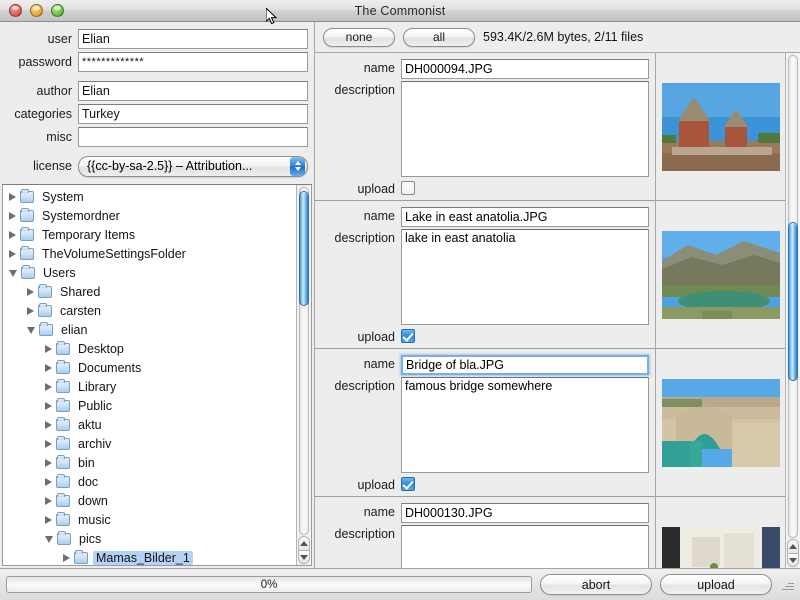 The width and height of the screenshot is (800, 600). Describe the element at coordinates (525, 513) in the screenshot. I see `file-name-input: DH000130.JPG` at that location.